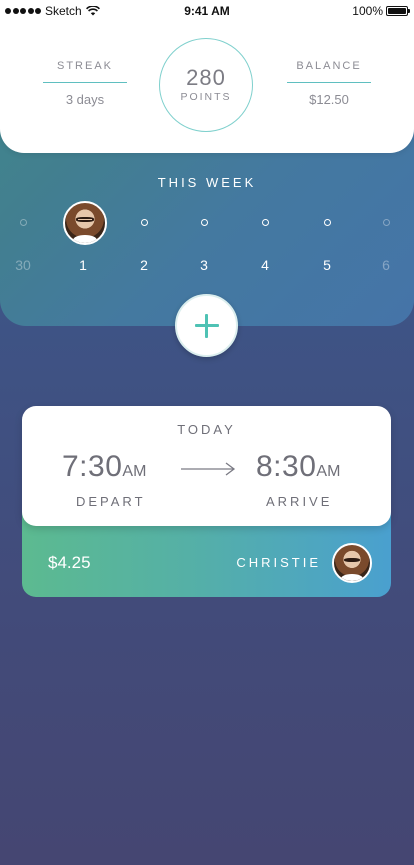 This screenshot has height=865, width=414. Describe the element at coordinates (206, 97) in the screenshot. I see `points-label: POINTS` at that location.